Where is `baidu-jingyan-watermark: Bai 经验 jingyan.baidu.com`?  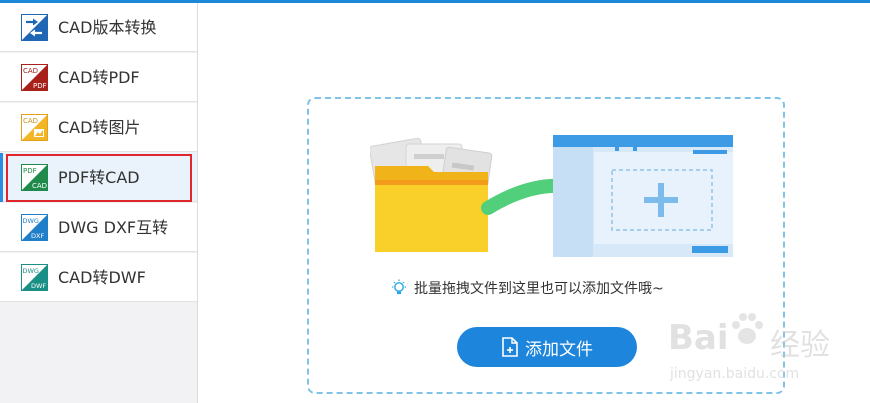 baidu-jingyan-watermark: Bai 经验 jingyan.baidu.com is located at coordinates (766, 352).